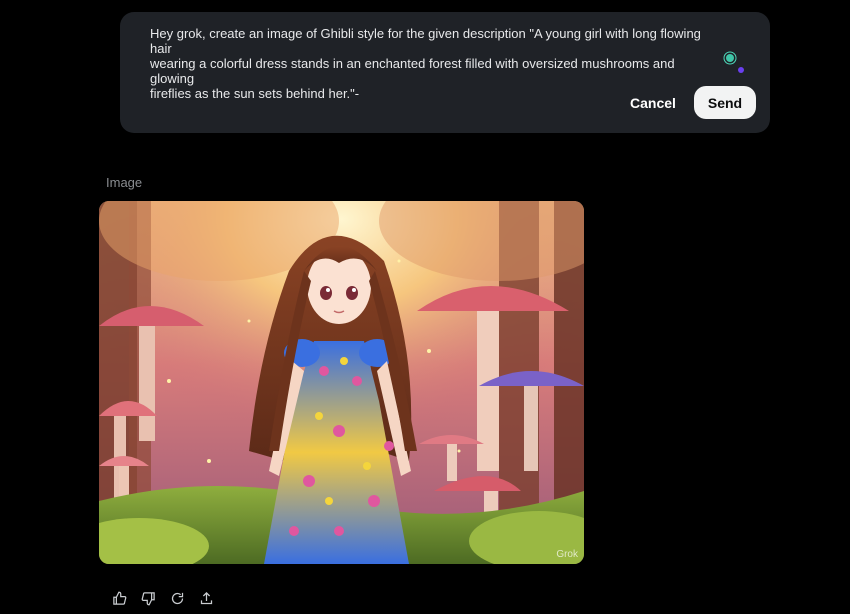 The image size is (850, 614). I want to click on response-actions, so click(163, 600).